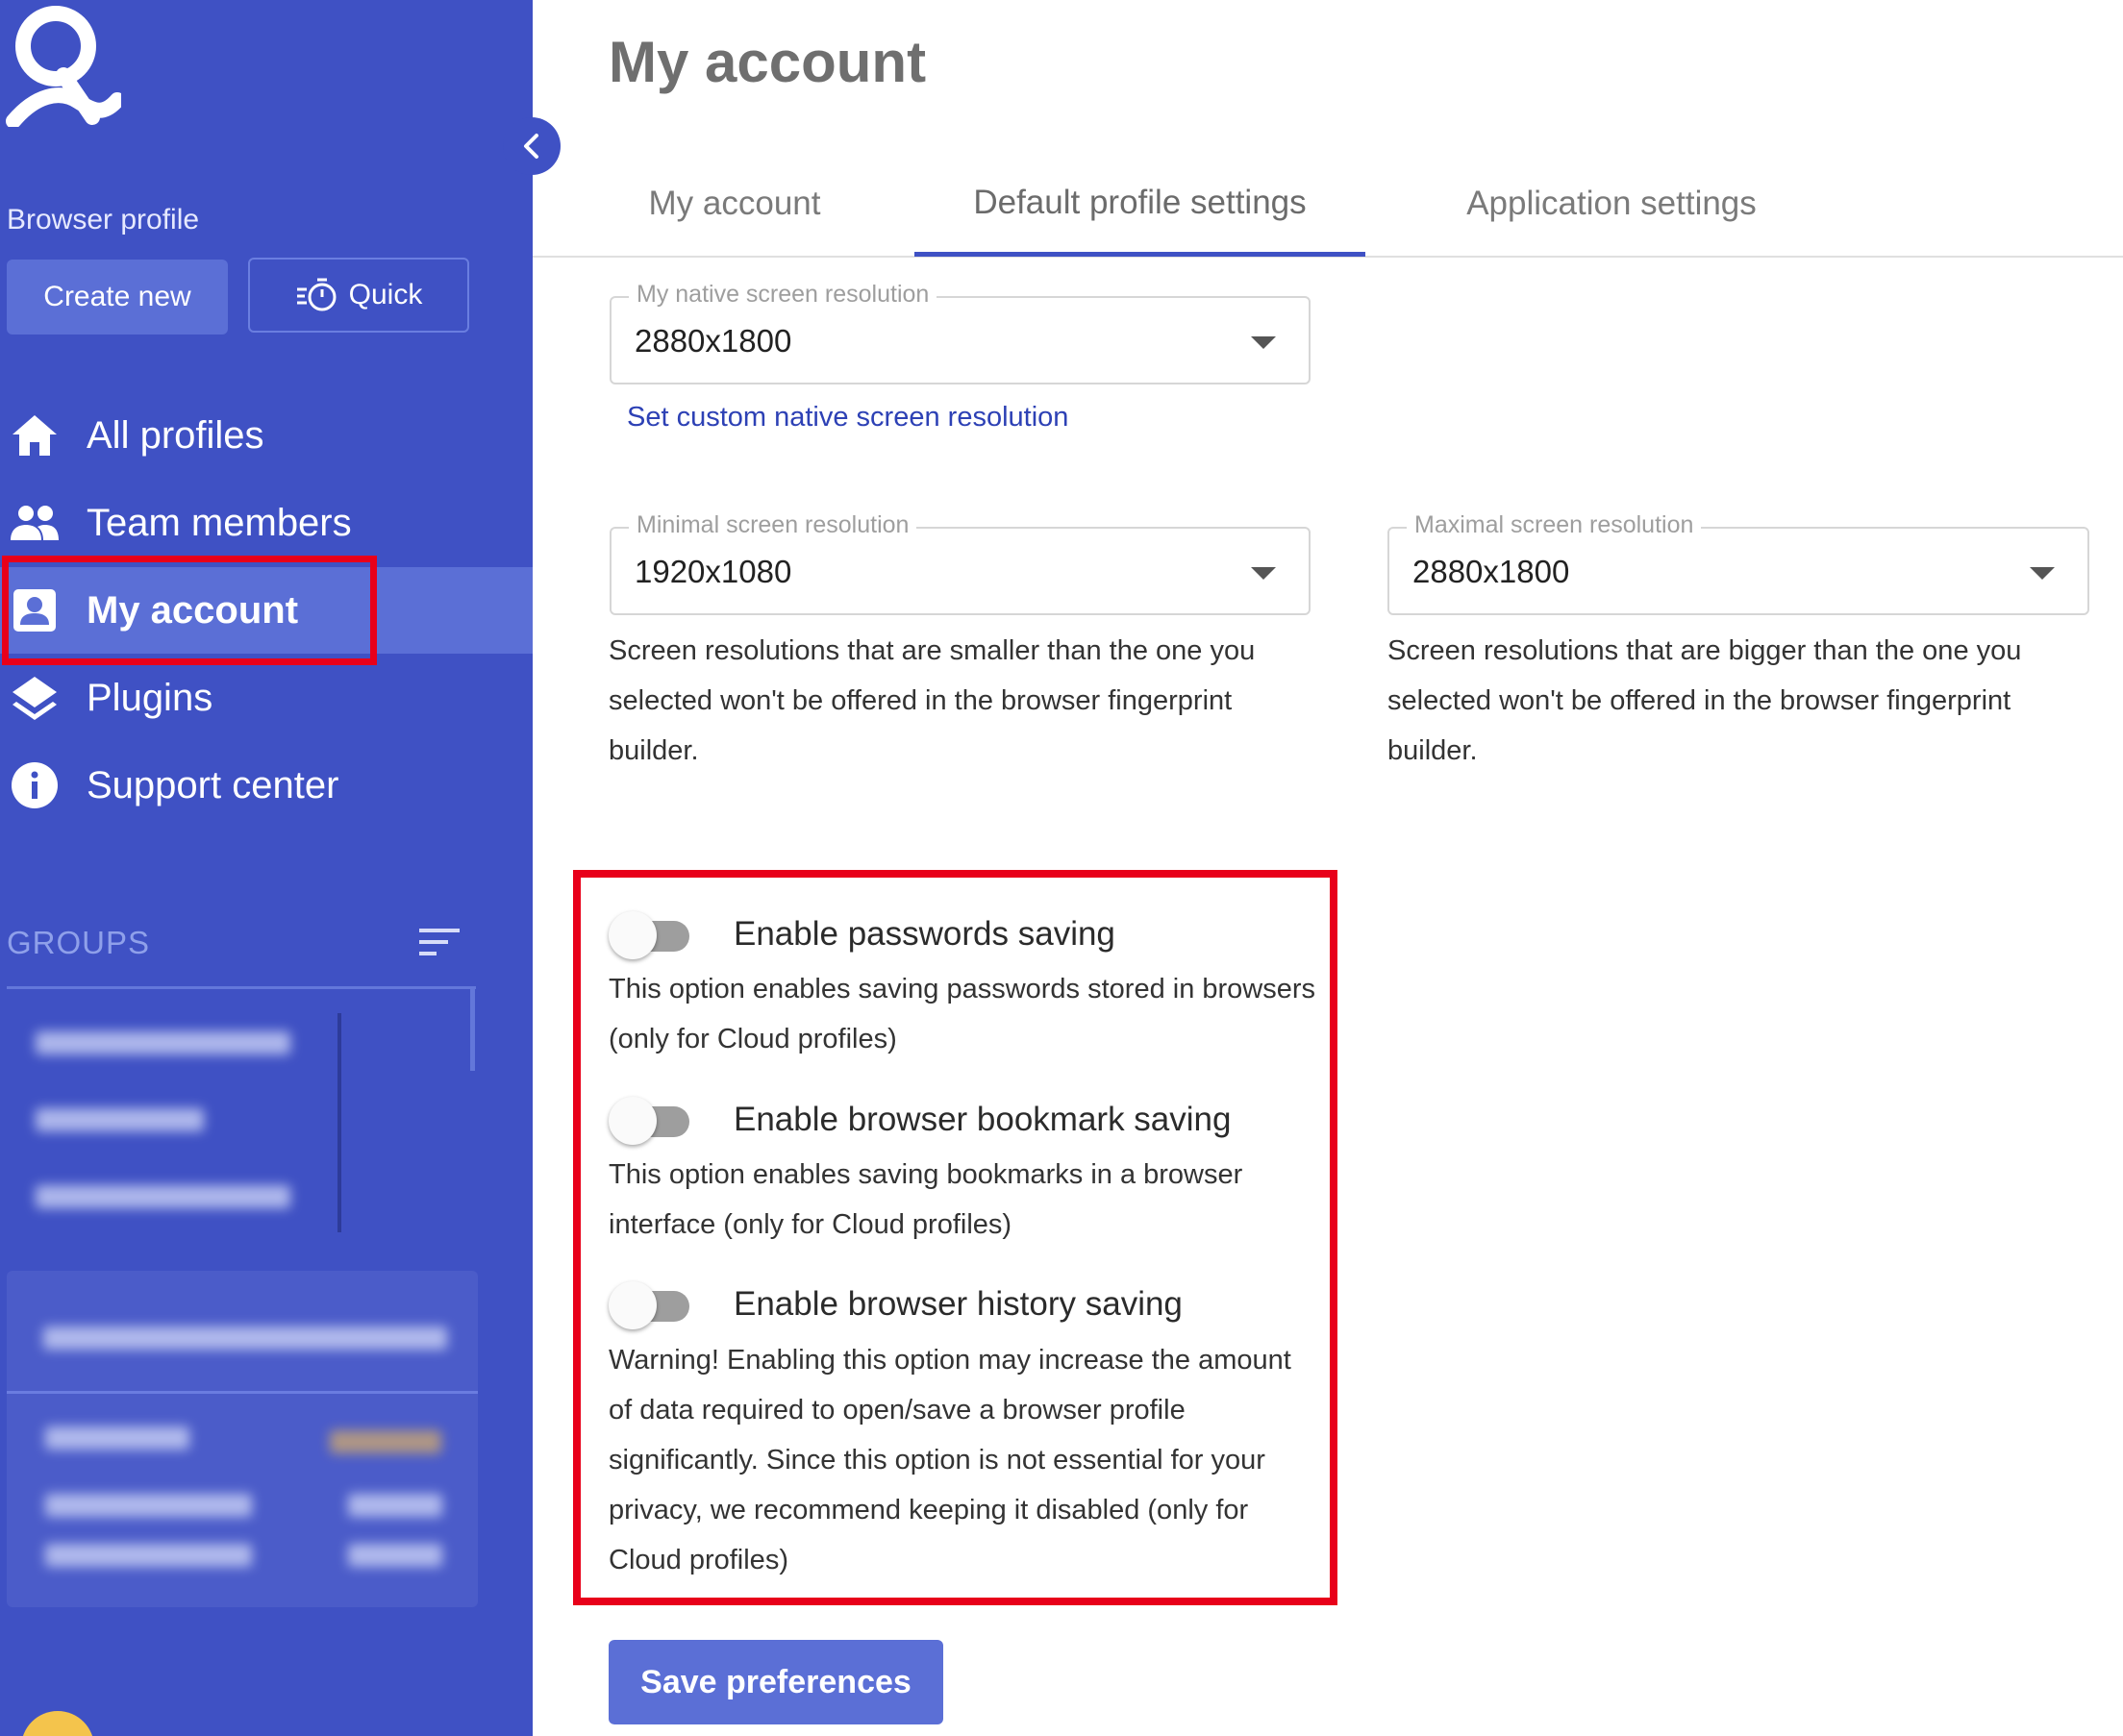 The image size is (2123, 1736). Describe the element at coordinates (385, 1441) in the screenshot. I see `blurred-badge` at that location.